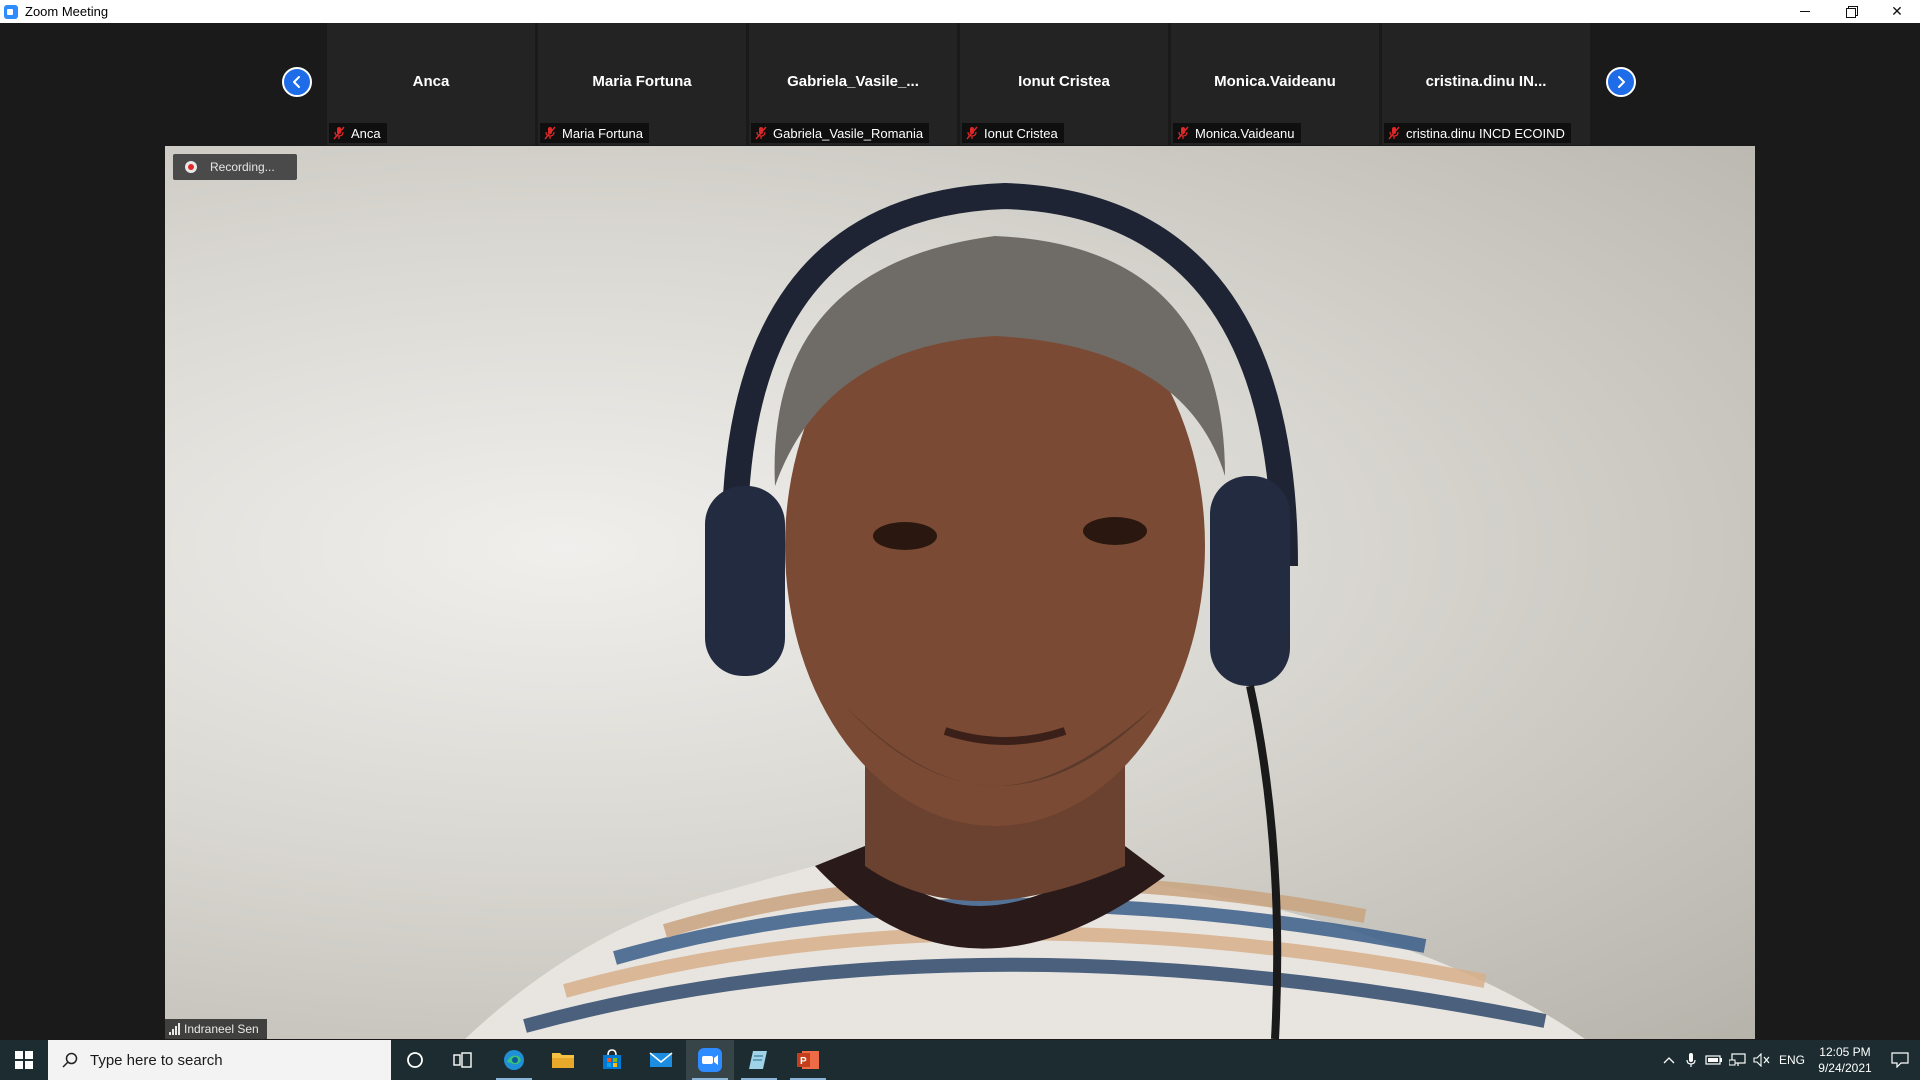  I want to click on battery-tray-button, so click(1714, 1060).